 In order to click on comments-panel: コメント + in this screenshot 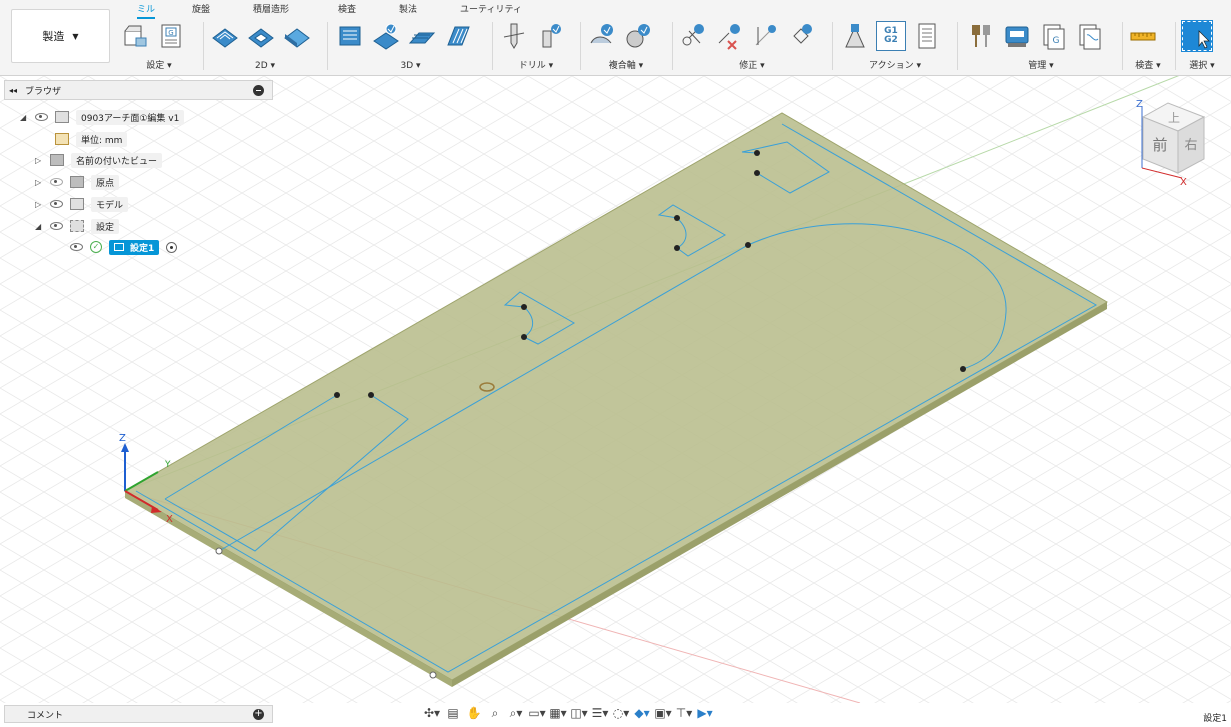, I will do `click(138, 714)`.